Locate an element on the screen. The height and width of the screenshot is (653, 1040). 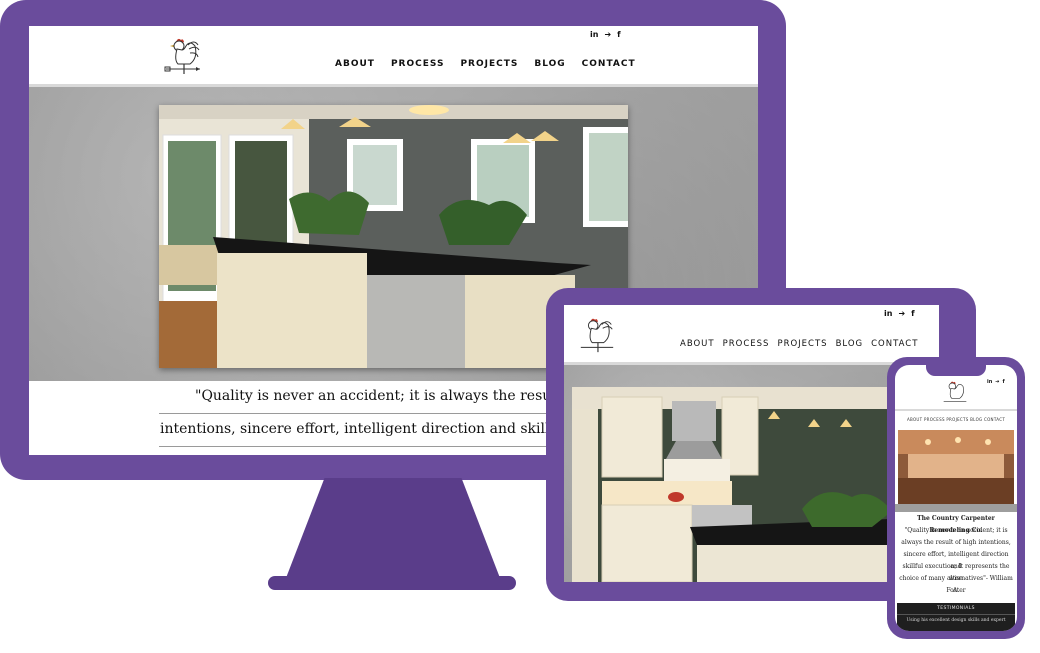
main-nav: ABOUT PROCESS PROJECTS BLOG CONTACT is located at coordinates (485, 64).